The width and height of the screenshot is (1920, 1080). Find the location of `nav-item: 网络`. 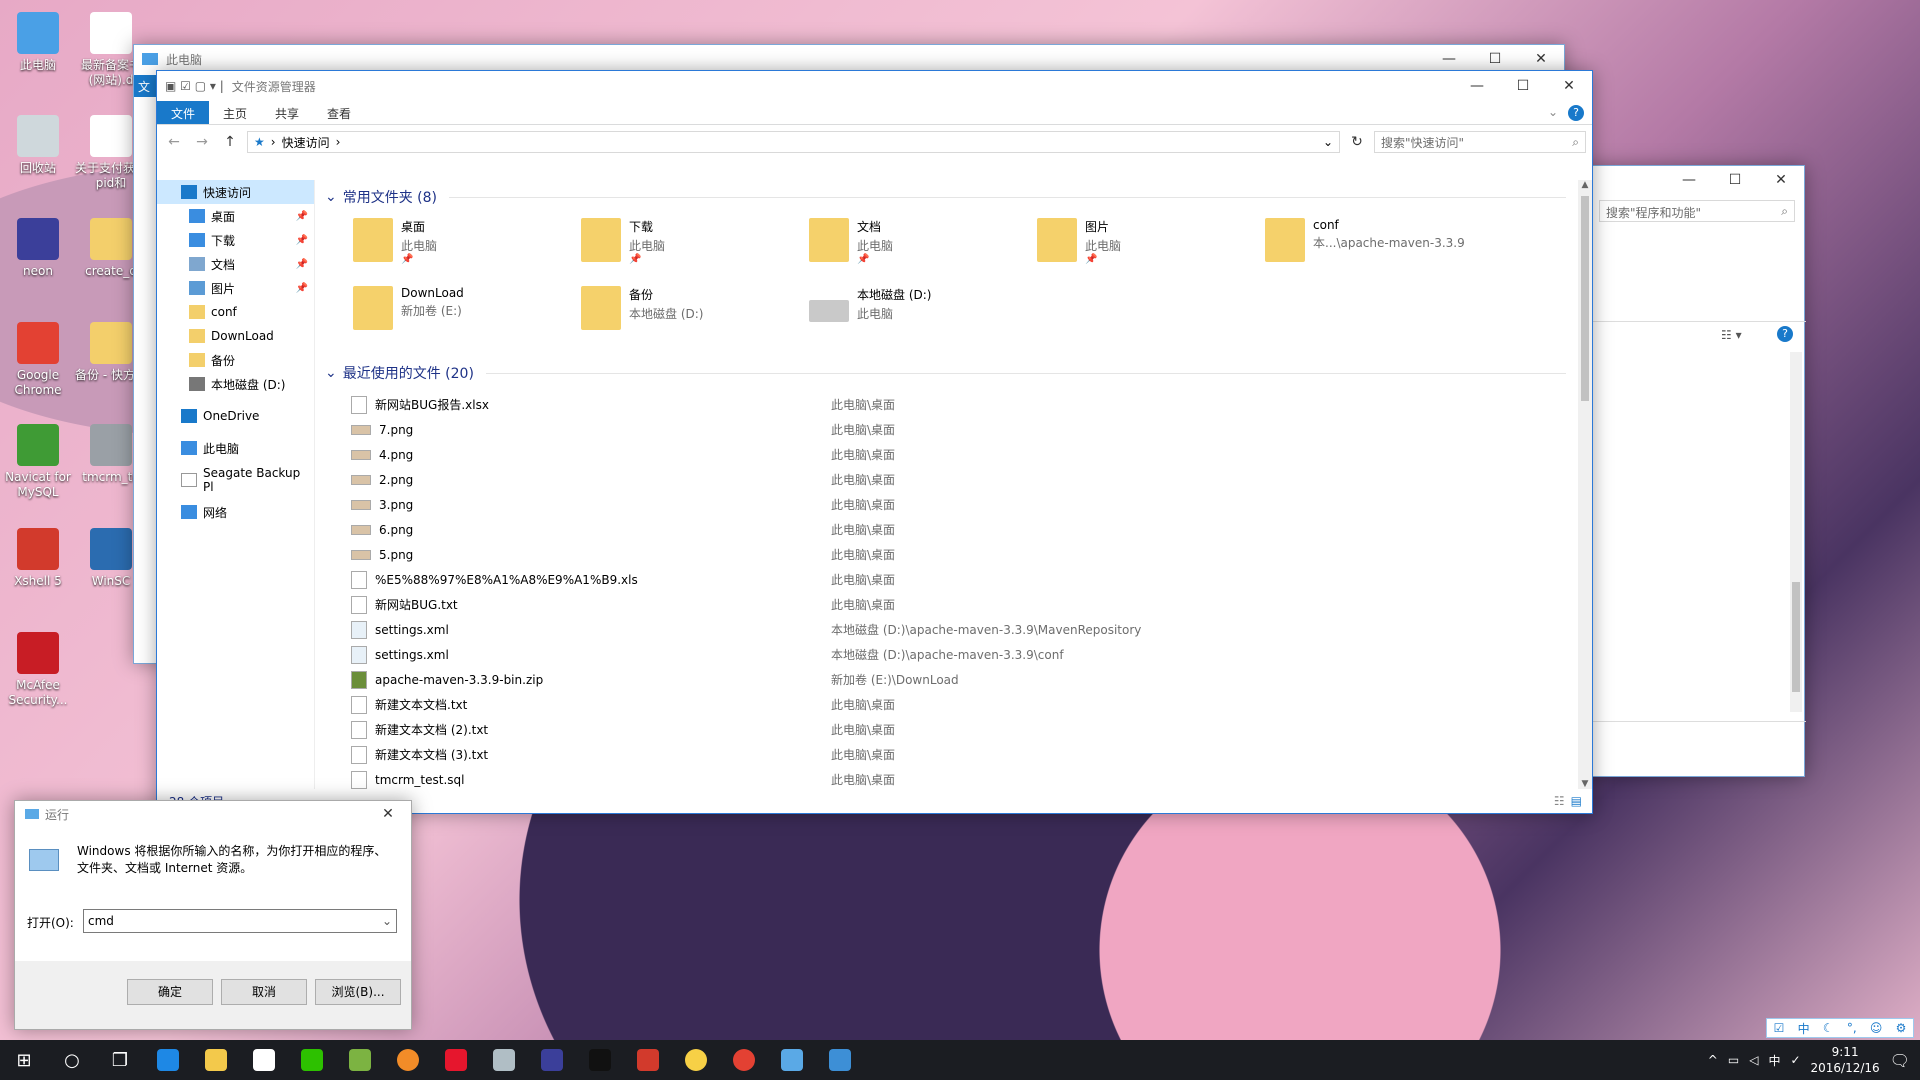

nav-item: 网络 is located at coordinates (235, 512).